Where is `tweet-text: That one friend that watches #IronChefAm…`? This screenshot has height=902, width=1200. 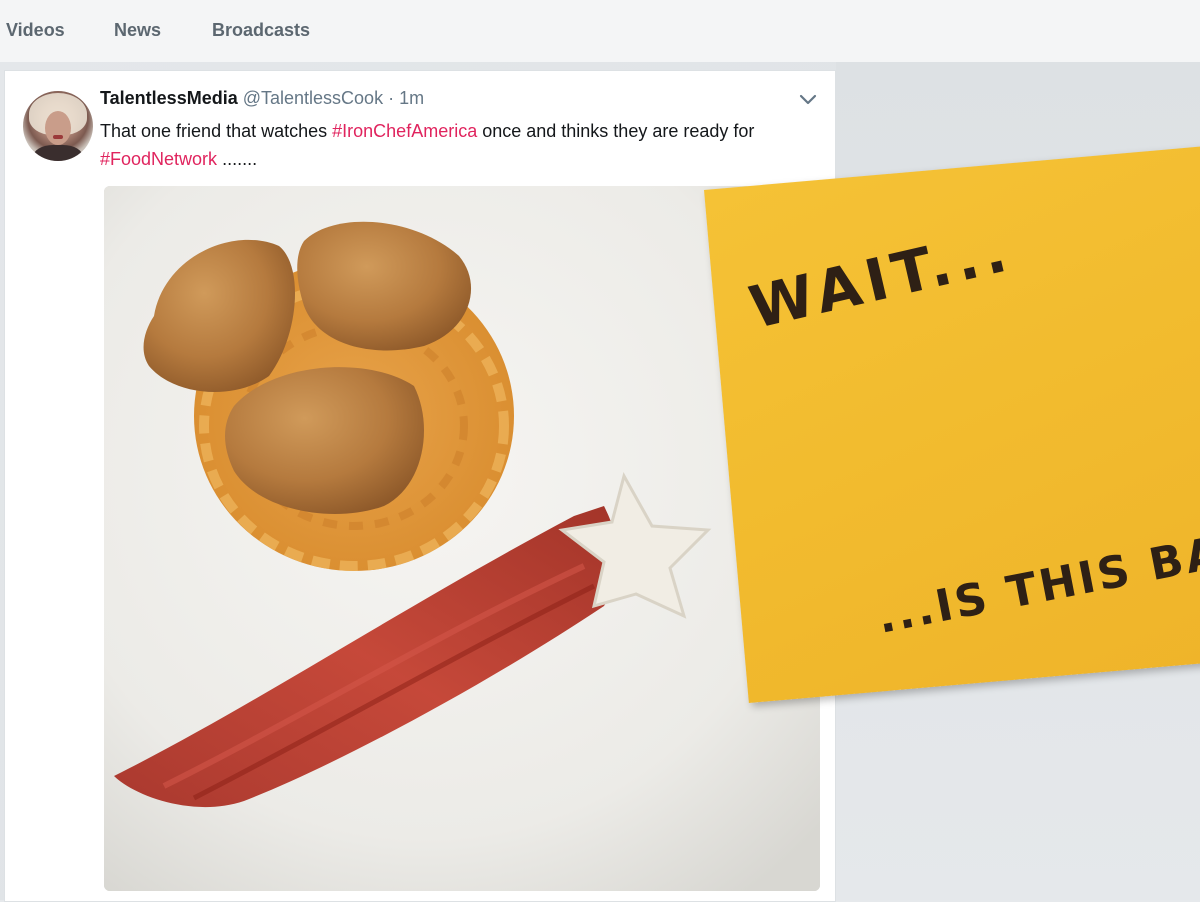
tweet-text: That one friend that watches #IronChefAm… is located at coordinates (460, 145).